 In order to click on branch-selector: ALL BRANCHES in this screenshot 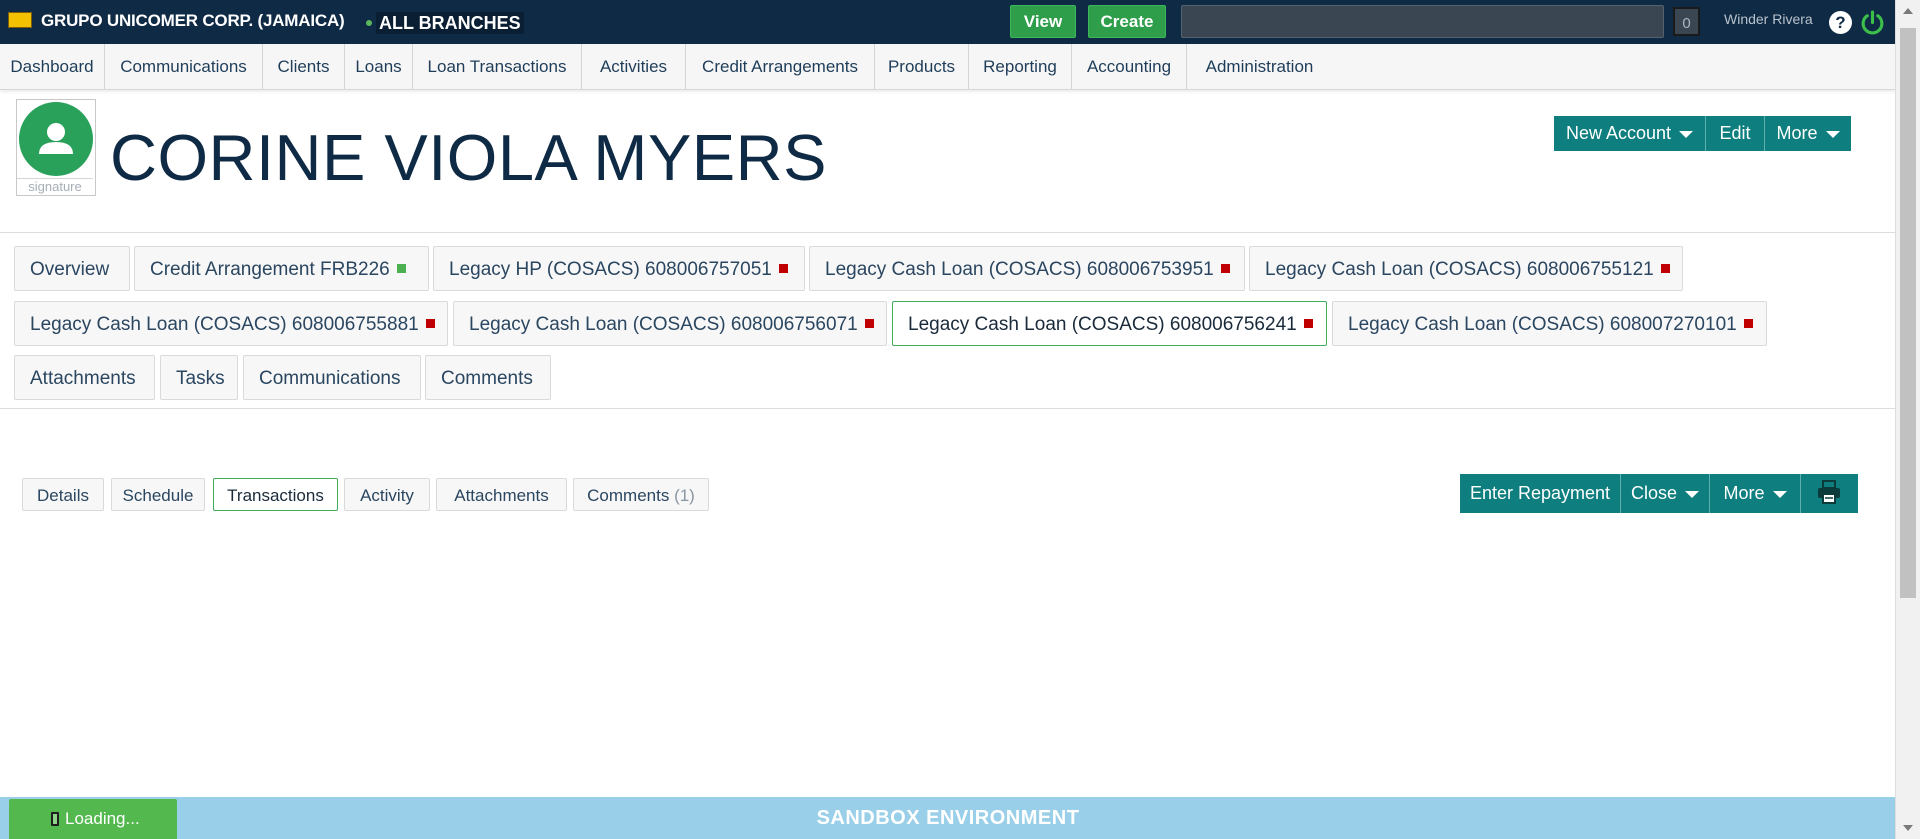, I will do `click(450, 23)`.